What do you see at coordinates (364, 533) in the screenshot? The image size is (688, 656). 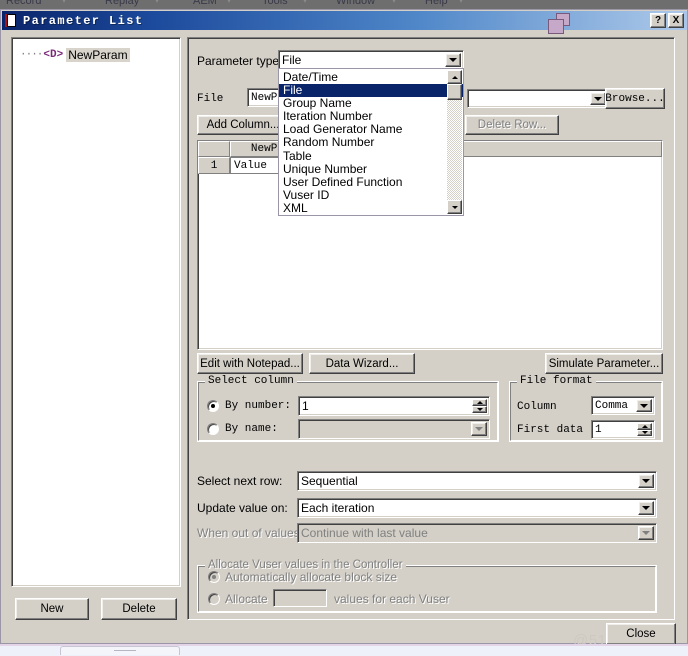 I see `when-out-of-values-value: Continue with last value` at bounding box center [364, 533].